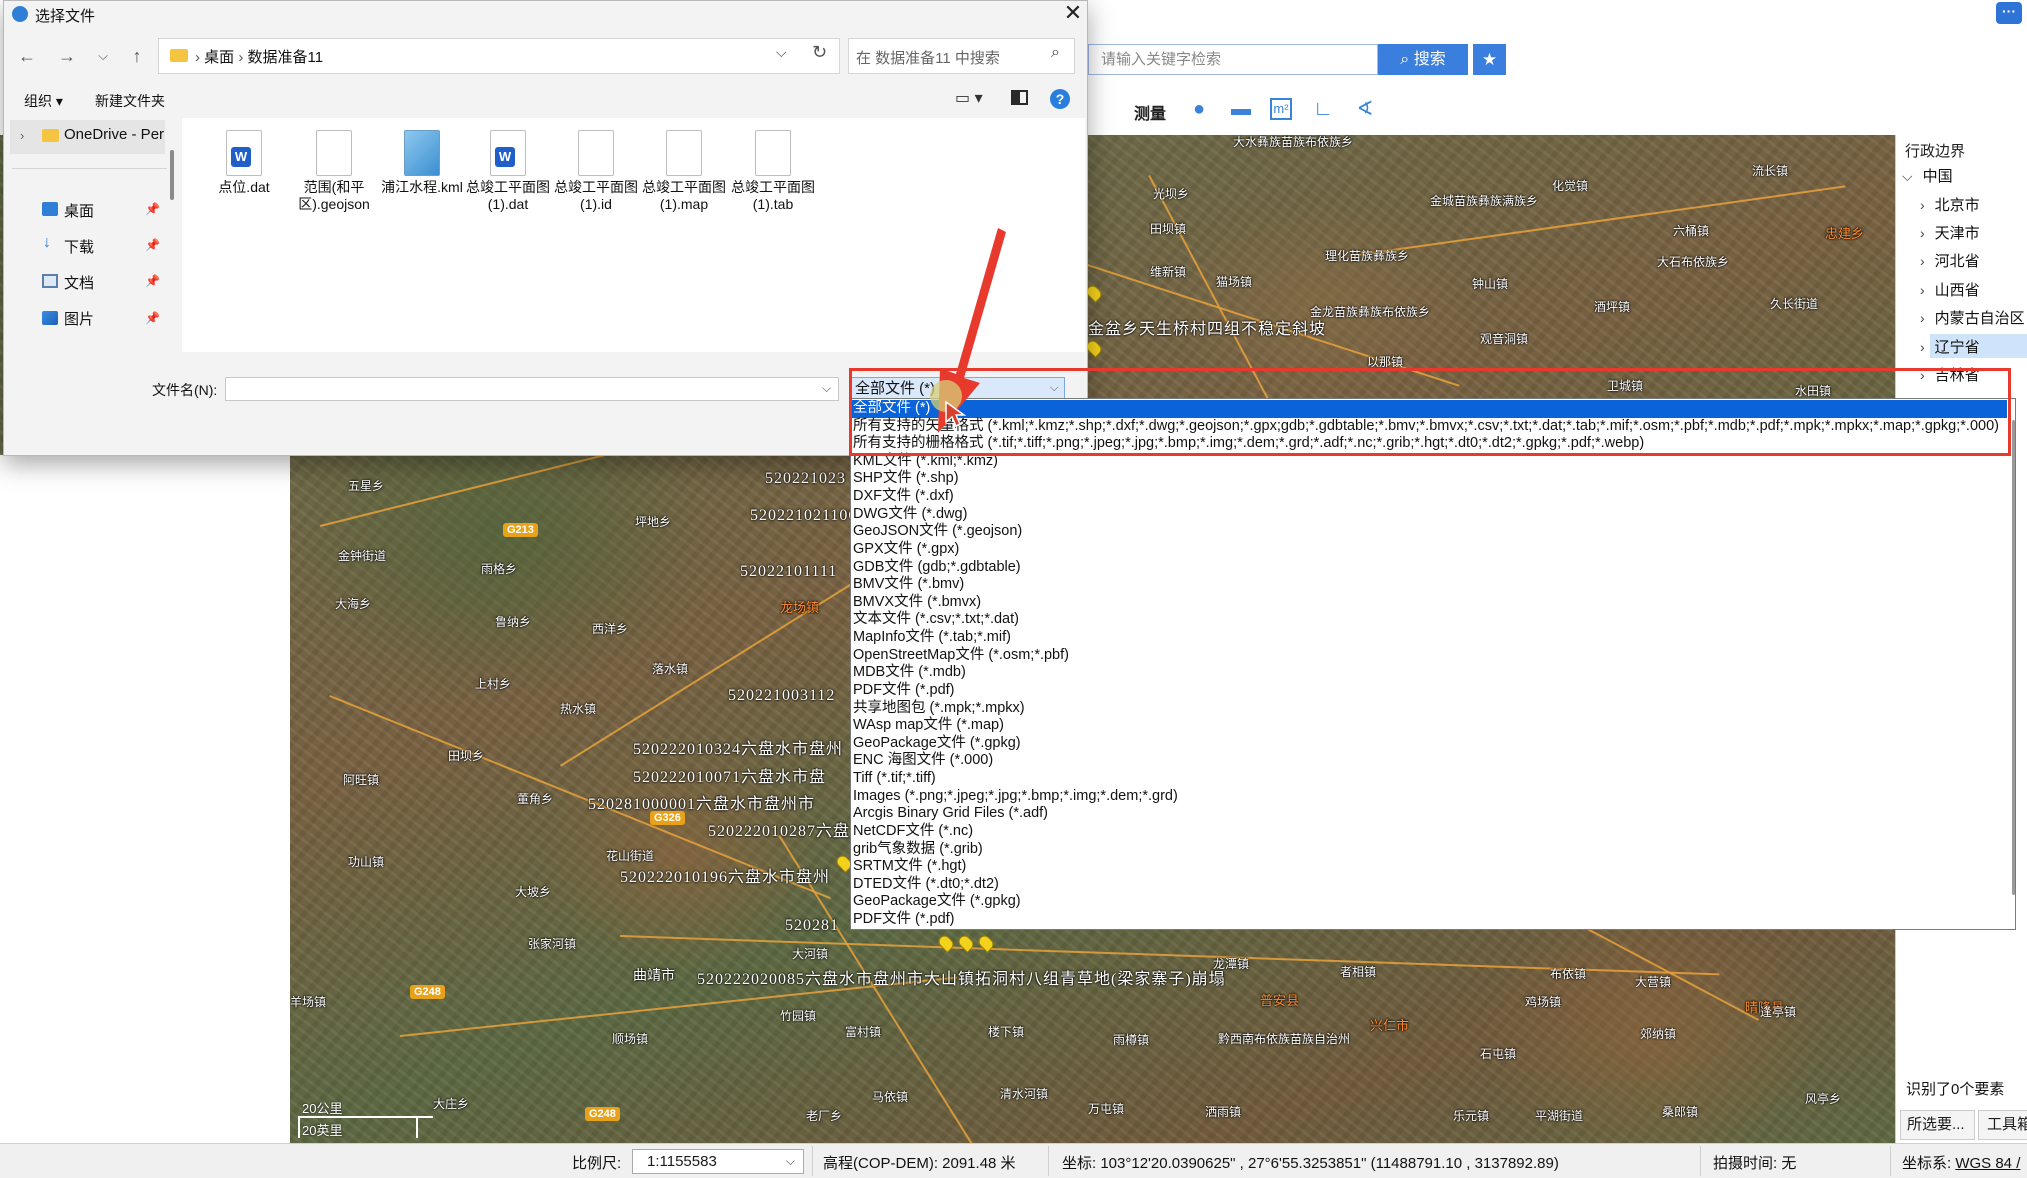 Image resolution: width=2027 pixels, height=1178 pixels. Describe the element at coordinates (1559, 1116) in the screenshot. I see `place-label: 平湖街道` at that location.